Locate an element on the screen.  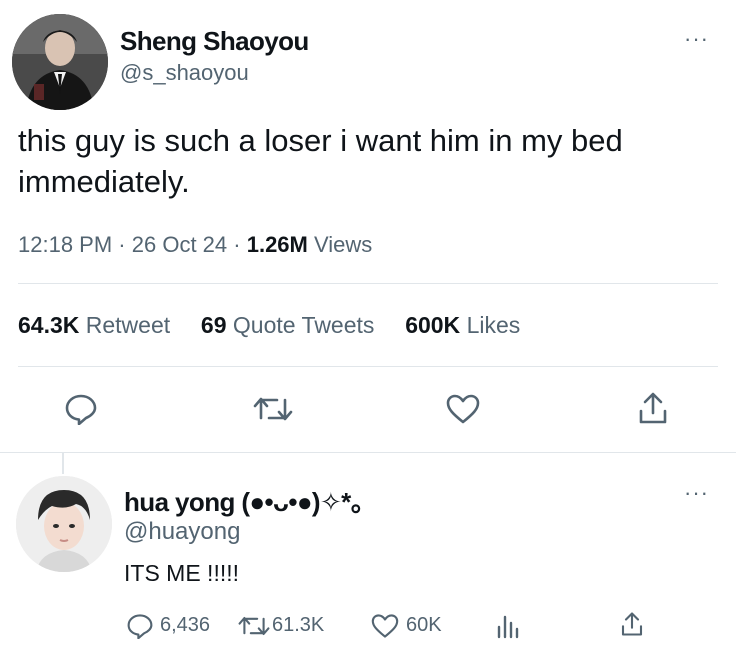
reply-author-avatar is located at coordinates (64, 524).